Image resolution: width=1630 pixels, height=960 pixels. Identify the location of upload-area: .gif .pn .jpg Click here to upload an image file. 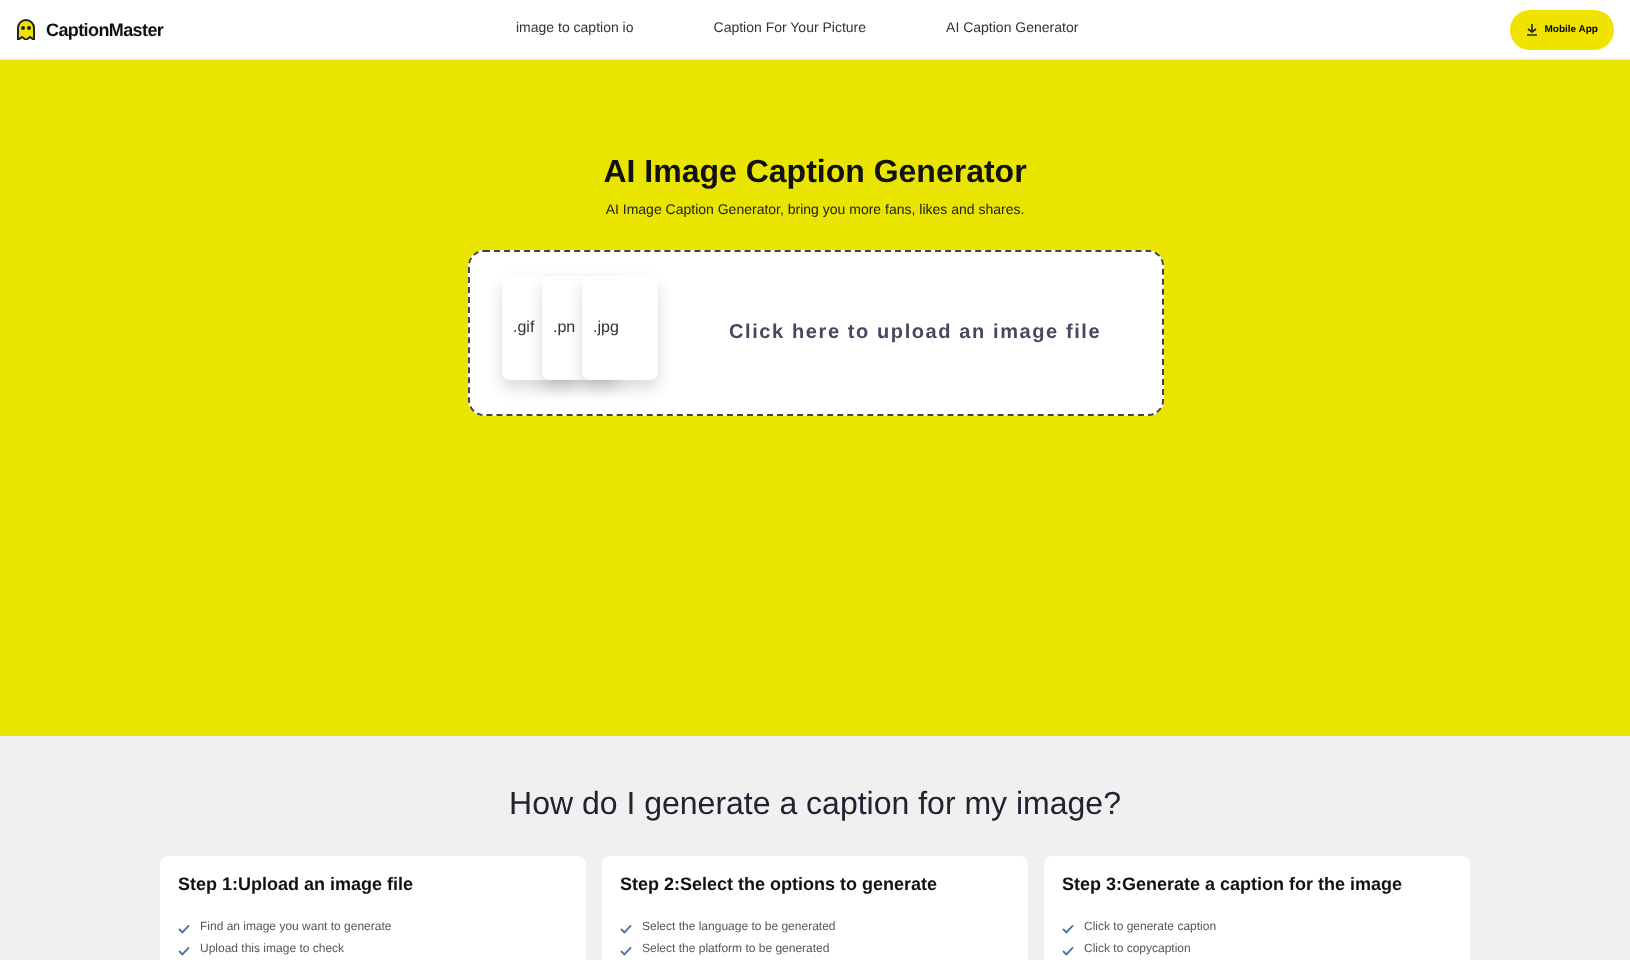
(815, 333).